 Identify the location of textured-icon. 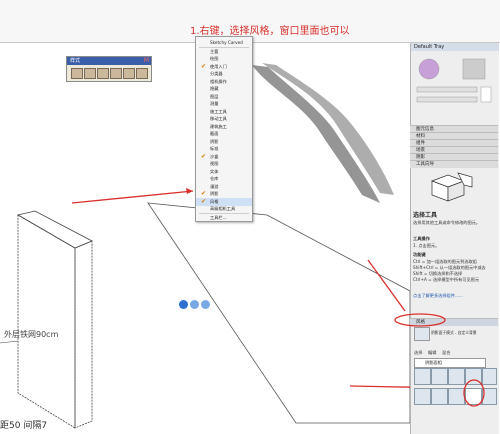
(129, 73).